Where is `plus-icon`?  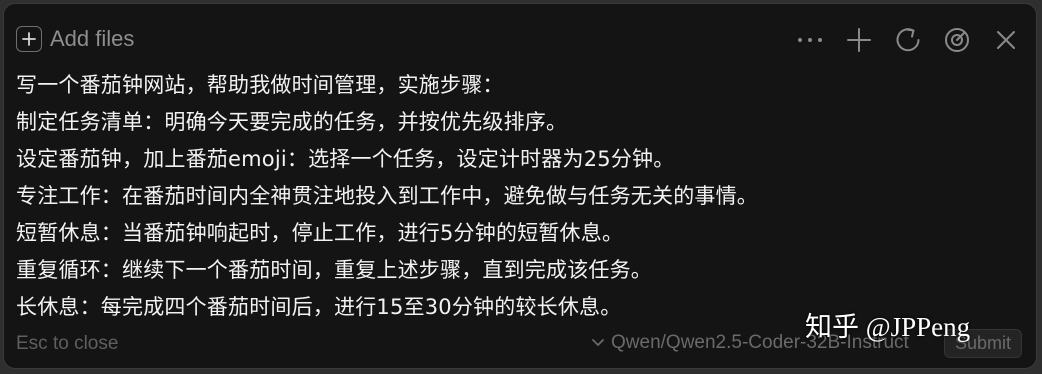 plus-icon is located at coordinates (859, 40).